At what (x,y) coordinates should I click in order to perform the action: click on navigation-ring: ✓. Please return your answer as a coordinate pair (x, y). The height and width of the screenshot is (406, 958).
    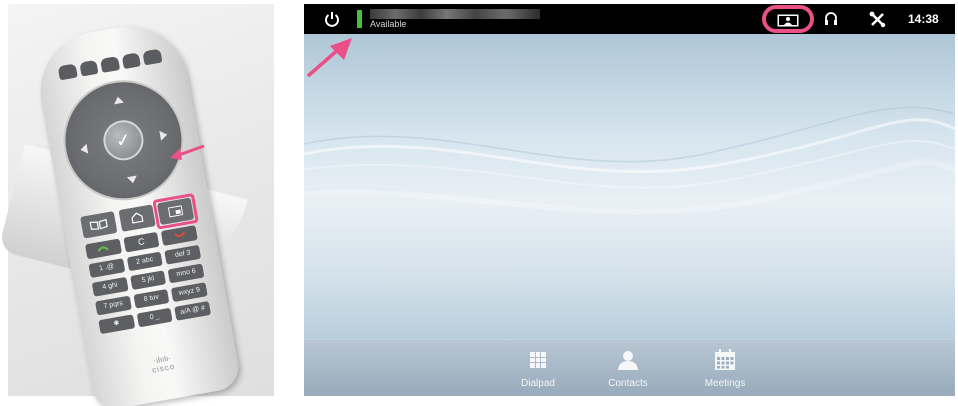
    Looking at the image, I should click on (123, 140).